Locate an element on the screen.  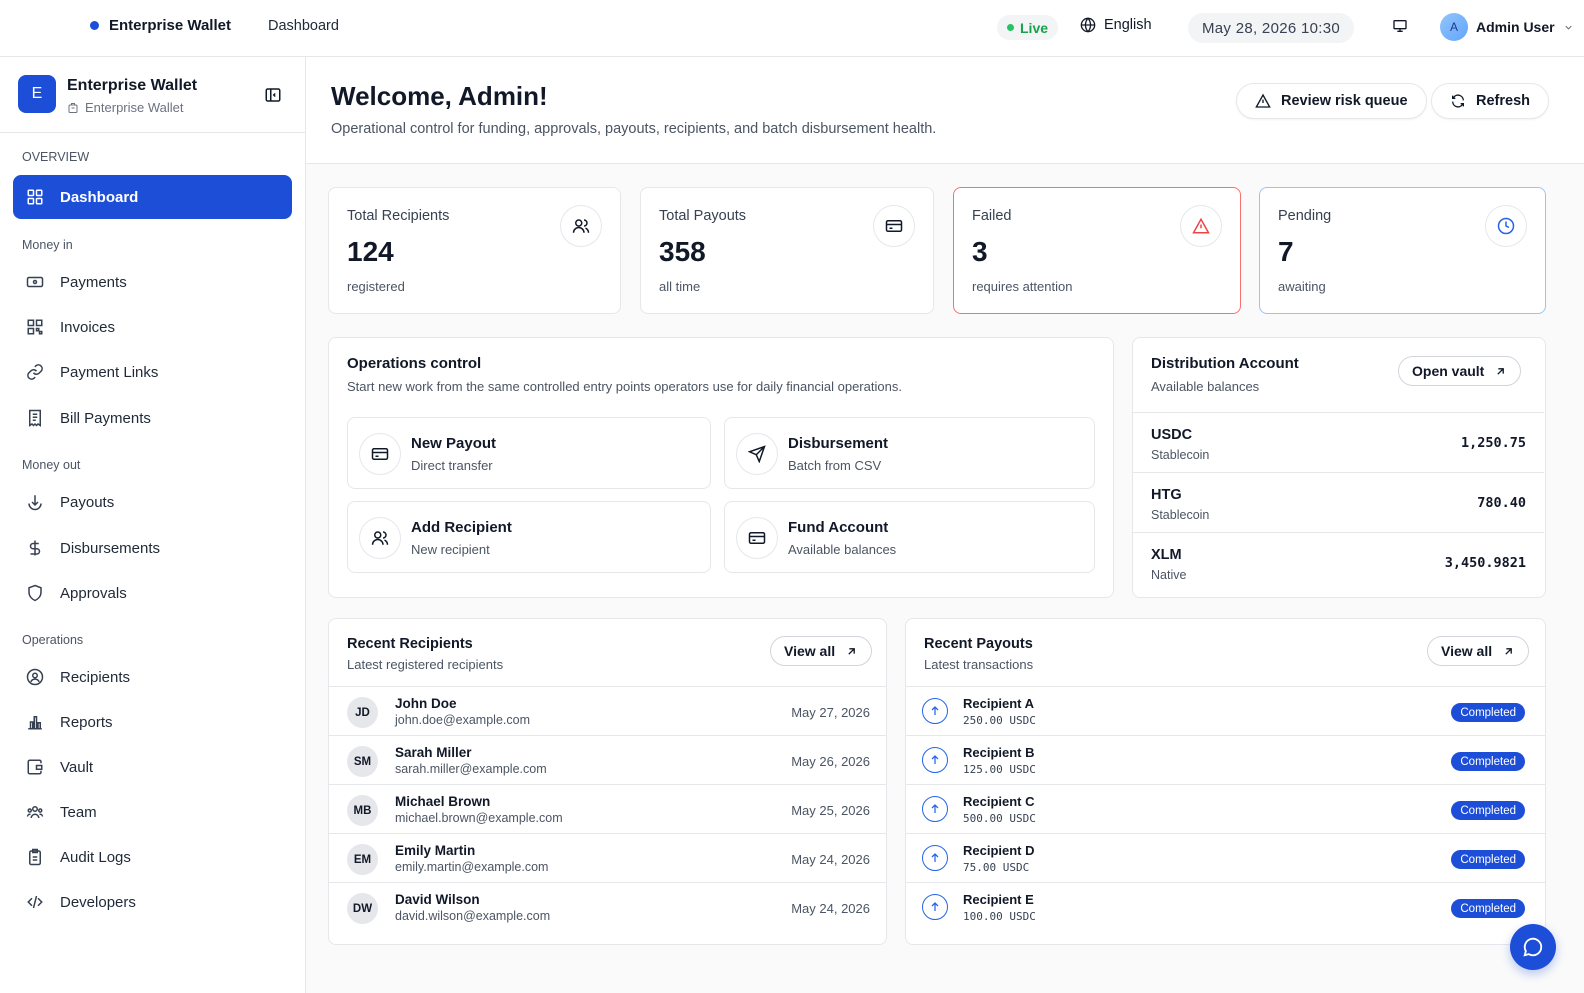
sidebar-item-payments: Payments is located at coordinates (152, 282).